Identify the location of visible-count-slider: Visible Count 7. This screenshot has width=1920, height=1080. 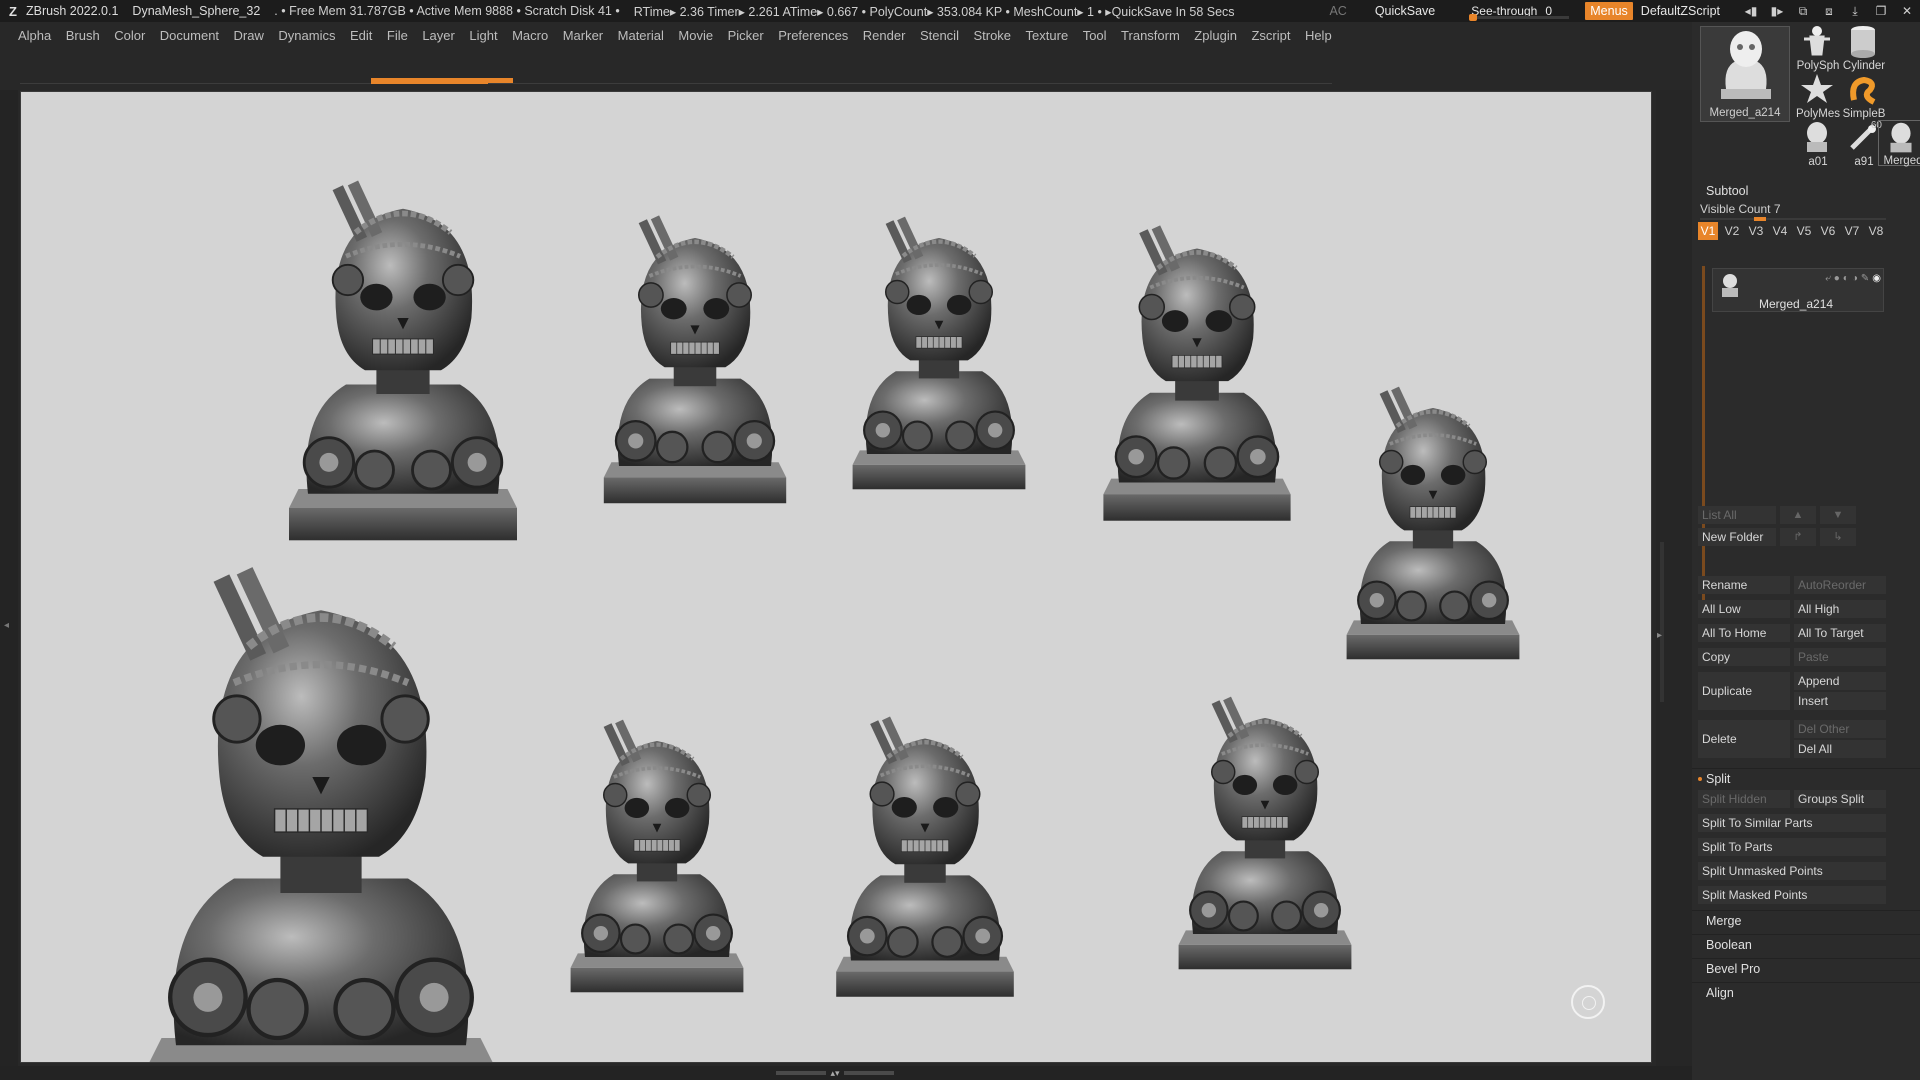
(1793, 211).